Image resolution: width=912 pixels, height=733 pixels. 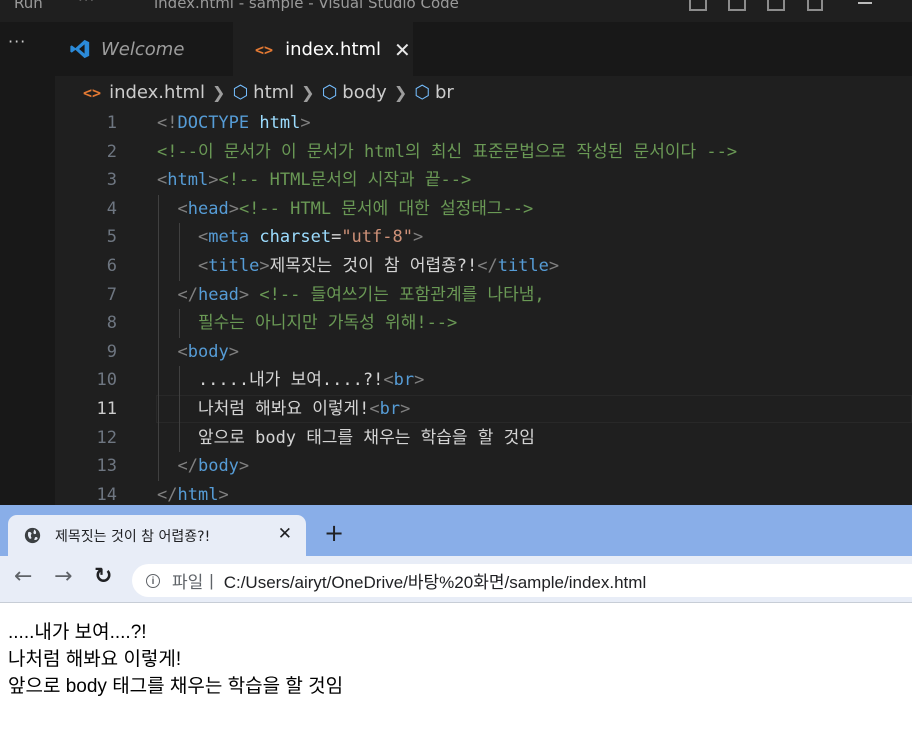 What do you see at coordinates (295, 237) in the screenshot?
I see `code-token: charset` at bounding box center [295, 237].